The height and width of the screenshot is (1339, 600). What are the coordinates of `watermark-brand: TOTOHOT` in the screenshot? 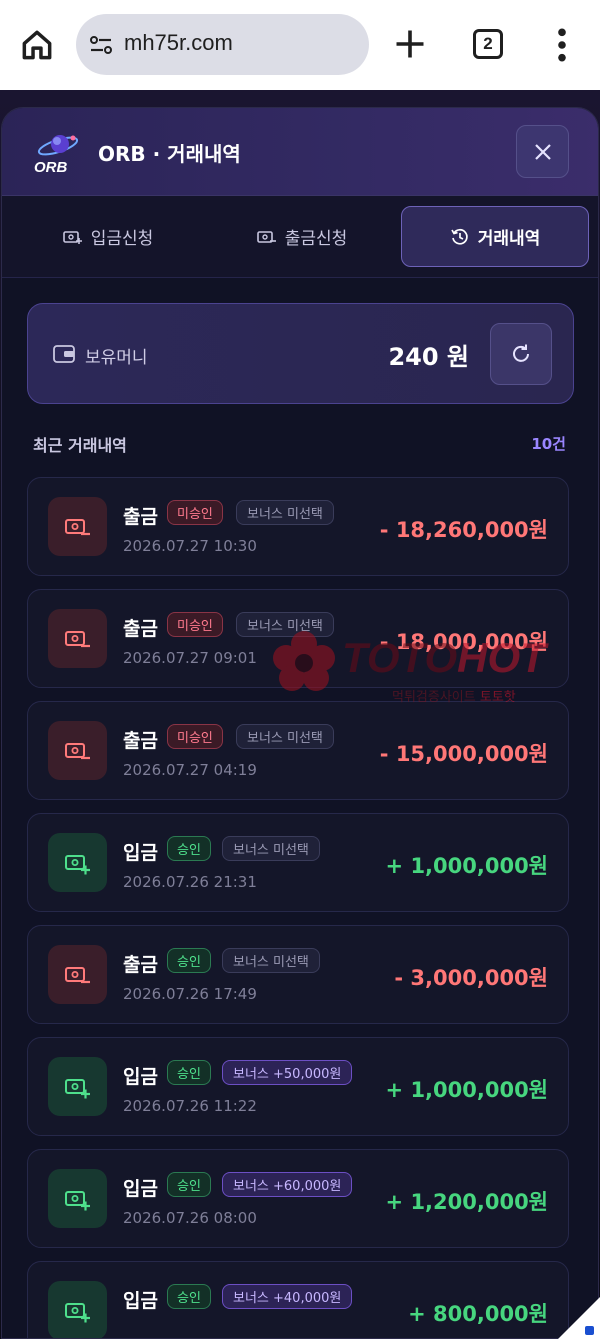 It's located at (444, 657).